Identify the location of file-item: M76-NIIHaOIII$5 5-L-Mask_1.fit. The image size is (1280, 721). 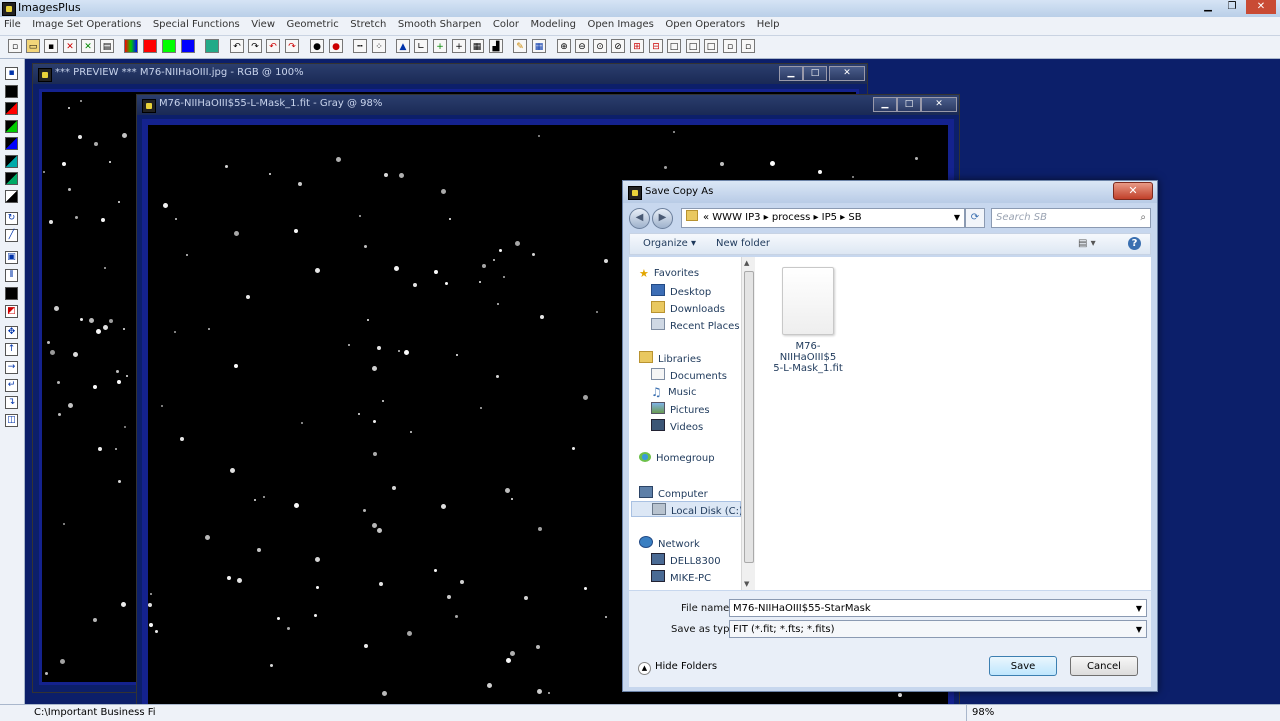
(808, 320).